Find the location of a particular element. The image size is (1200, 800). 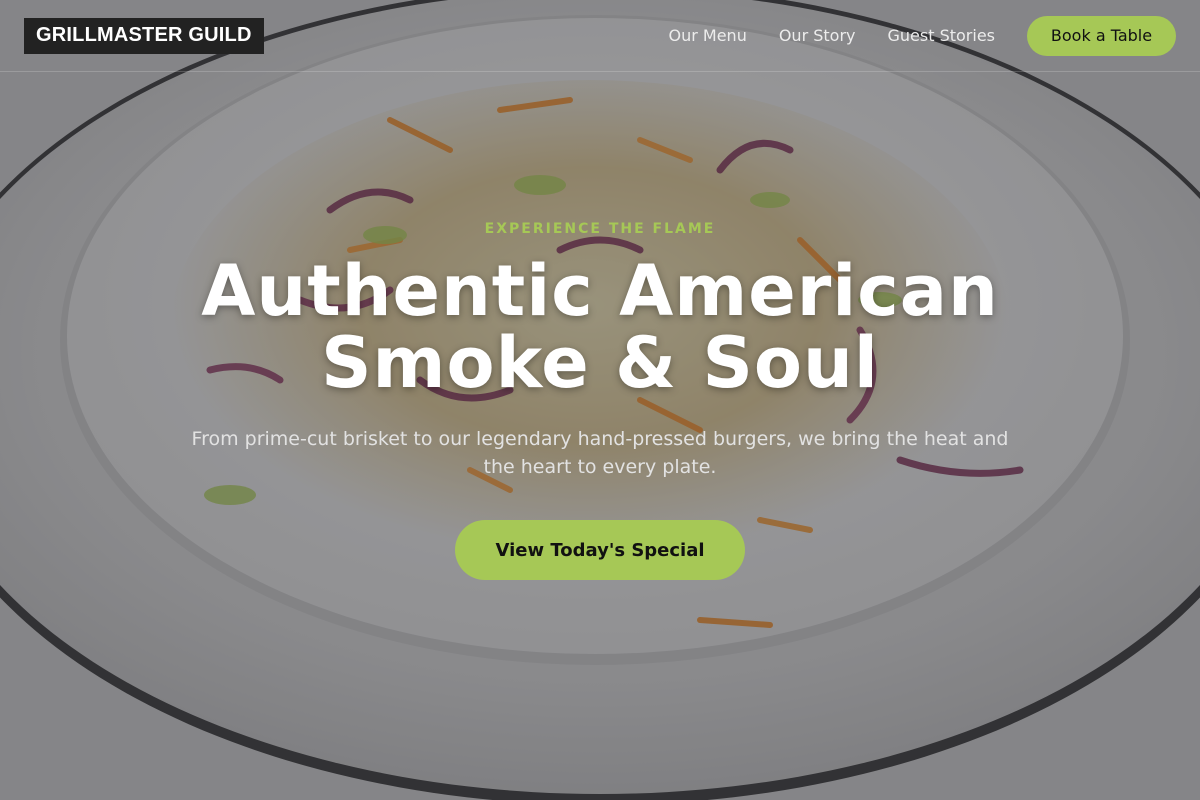

view-todays-special-button: View Today's Special is located at coordinates (600, 550).